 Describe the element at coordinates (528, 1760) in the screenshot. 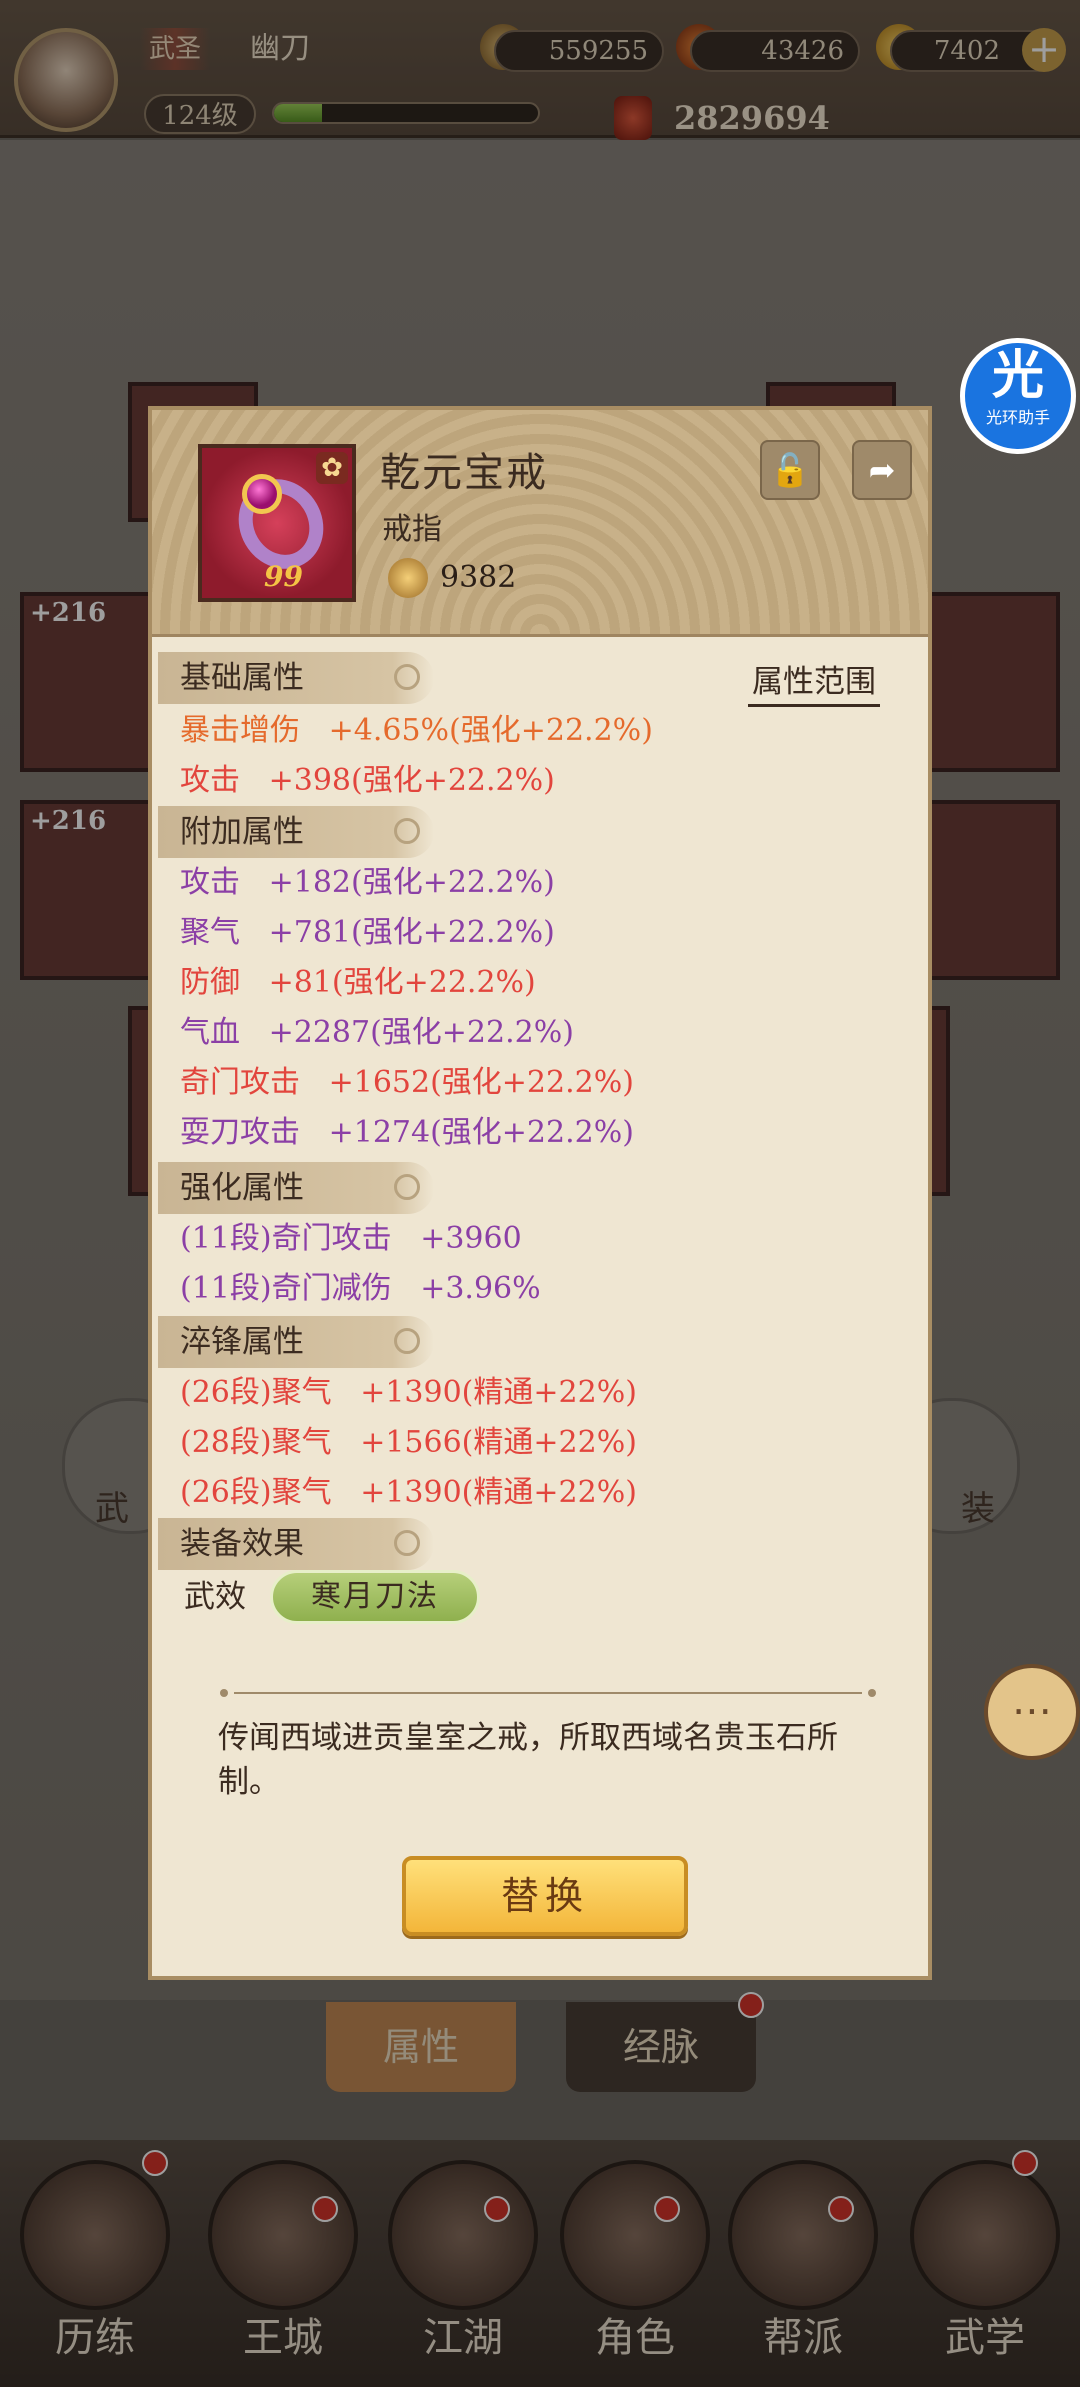

I see `item-description: 传闻西域进贡皇室之戒，所取西域名贵玉石所制。` at that location.